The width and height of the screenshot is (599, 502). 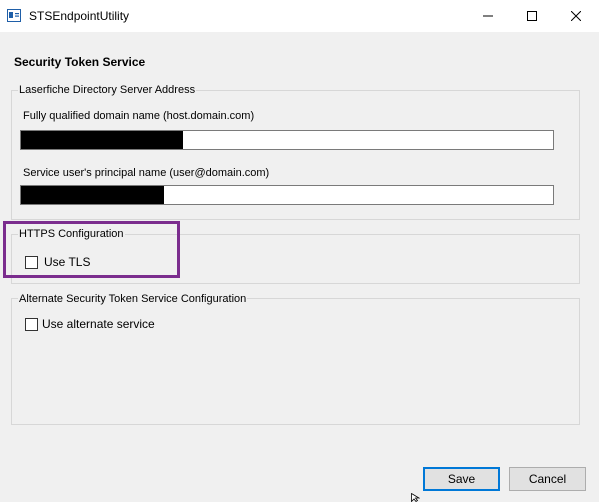 I want to click on highlight-box, so click(x=91, y=249).